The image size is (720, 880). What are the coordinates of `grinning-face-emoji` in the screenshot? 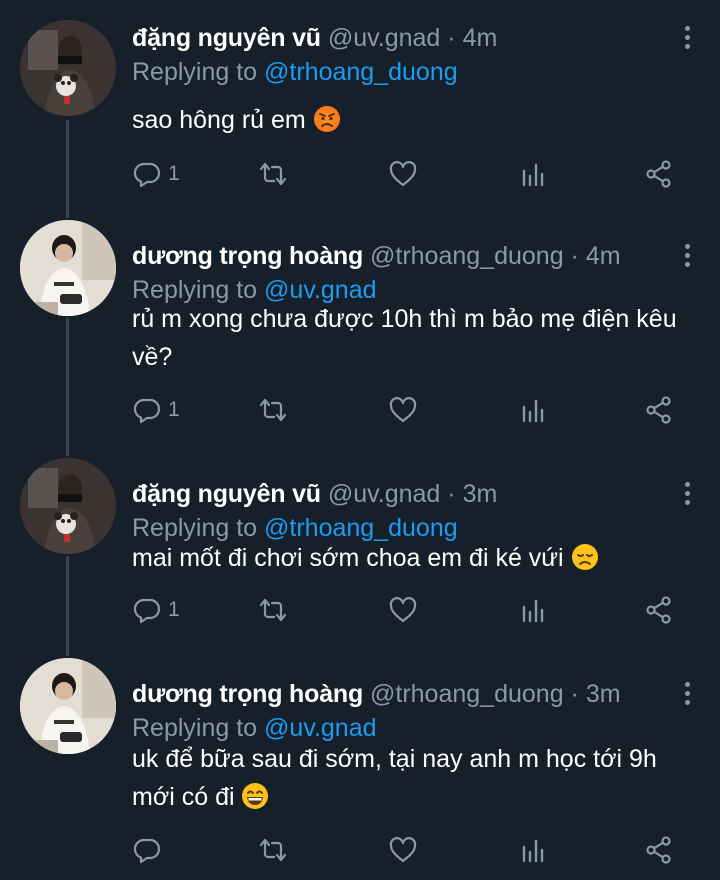 It's located at (255, 796).